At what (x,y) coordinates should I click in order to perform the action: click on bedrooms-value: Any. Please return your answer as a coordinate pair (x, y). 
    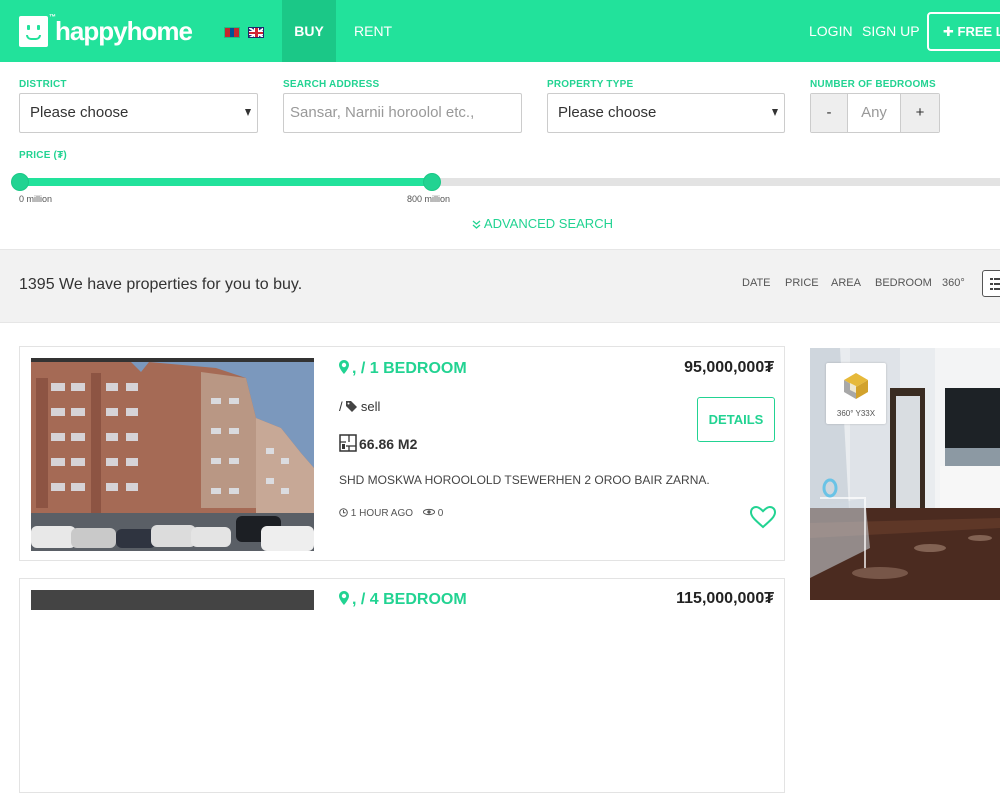
    Looking at the image, I should click on (874, 113).